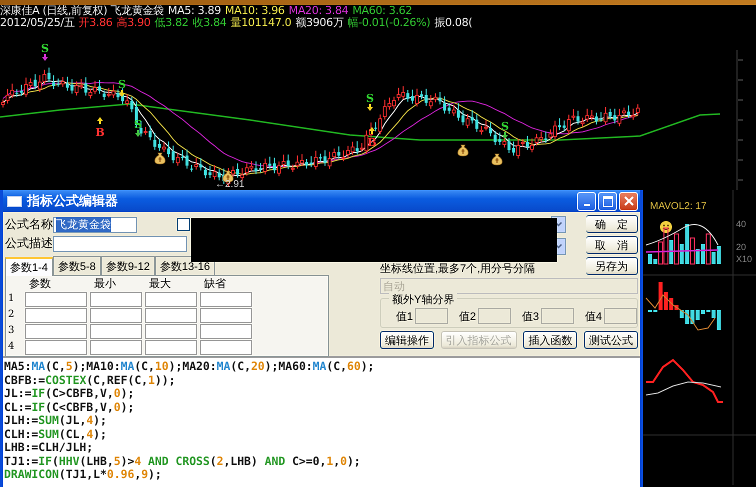 This screenshot has height=487, width=756. What do you see at coordinates (467, 317) in the screenshot?
I see `field-label: 值2` at bounding box center [467, 317].